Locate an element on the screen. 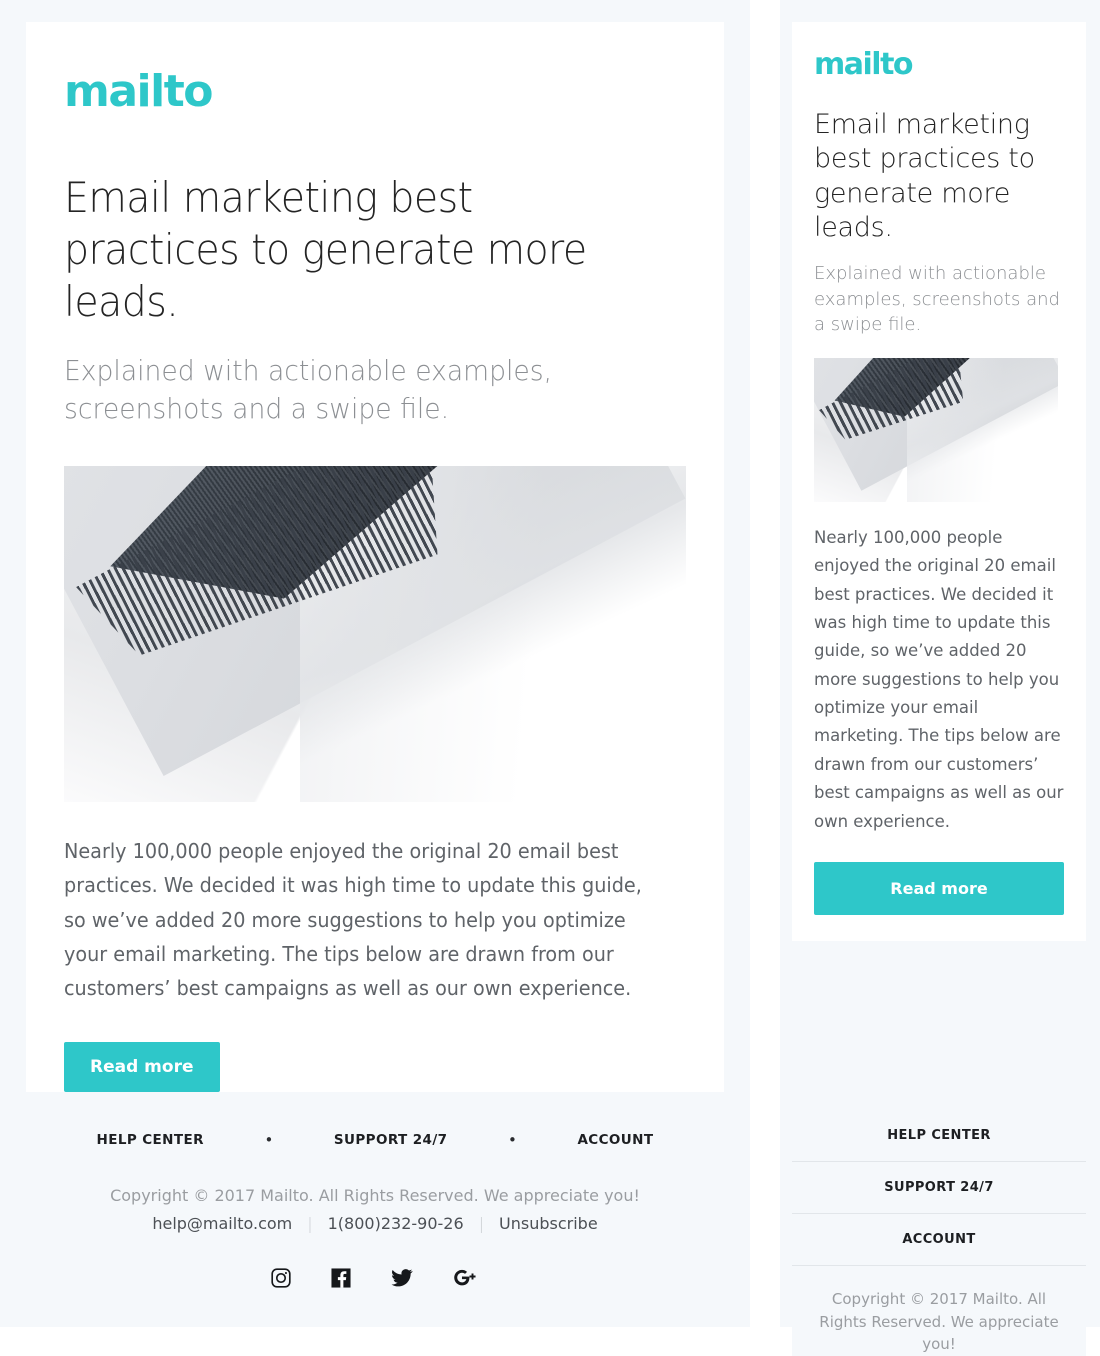 The width and height of the screenshot is (1100, 1356). social-links is located at coordinates (375, 1278).